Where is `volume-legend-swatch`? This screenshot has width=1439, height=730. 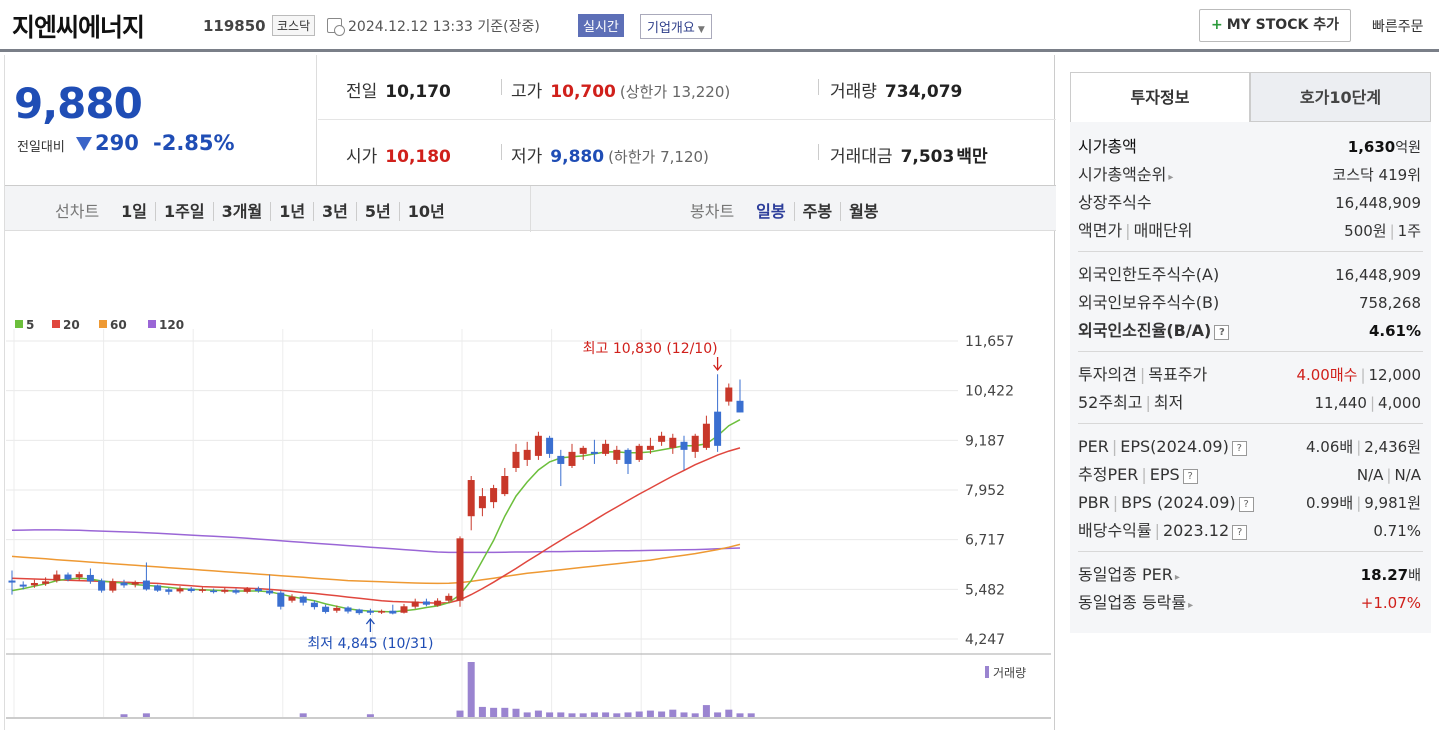 volume-legend-swatch is located at coordinates (987, 672).